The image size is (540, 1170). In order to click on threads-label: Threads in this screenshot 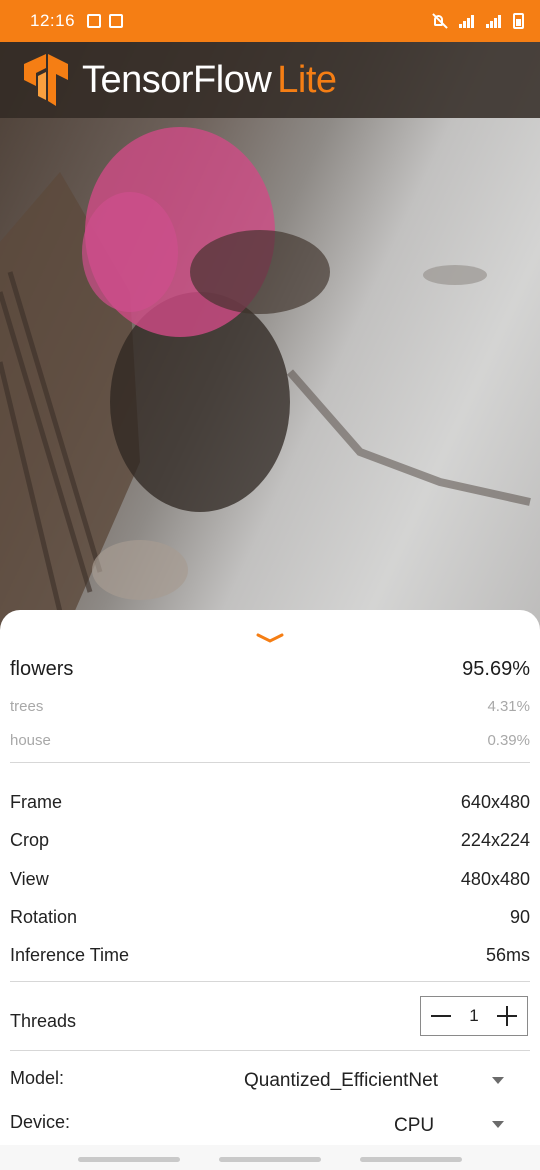, I will do `click(43, 1021)`.